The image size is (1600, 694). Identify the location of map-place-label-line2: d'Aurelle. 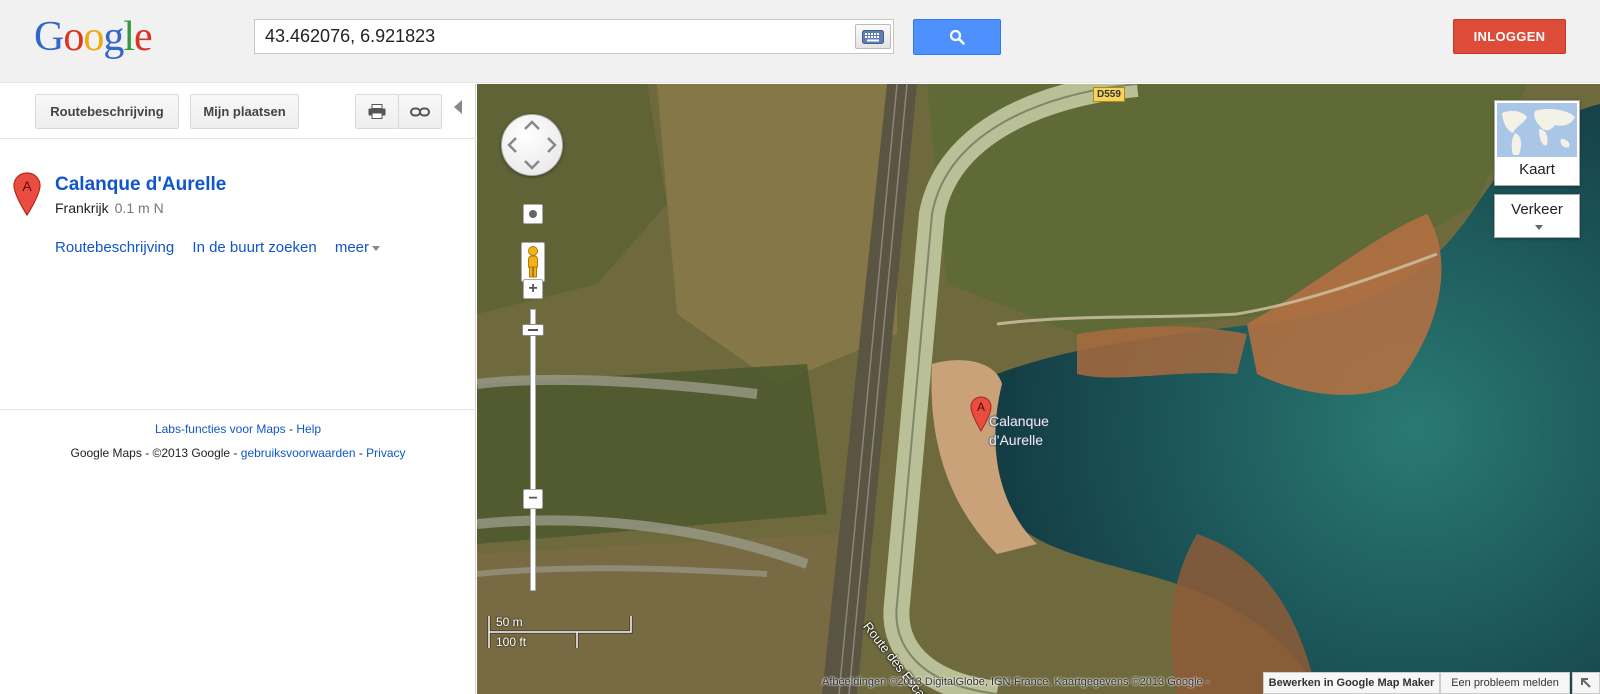
(1016, 440).